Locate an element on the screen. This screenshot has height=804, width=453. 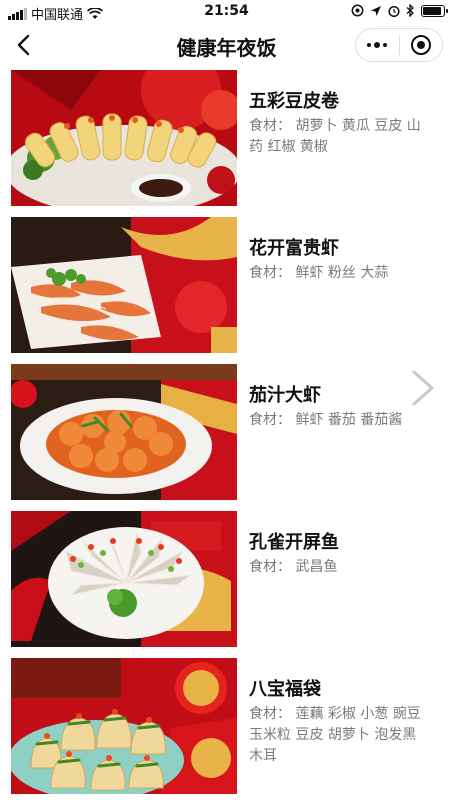
dish-name: 孔雀开屏鱼 is located at coordinates (294, 542).